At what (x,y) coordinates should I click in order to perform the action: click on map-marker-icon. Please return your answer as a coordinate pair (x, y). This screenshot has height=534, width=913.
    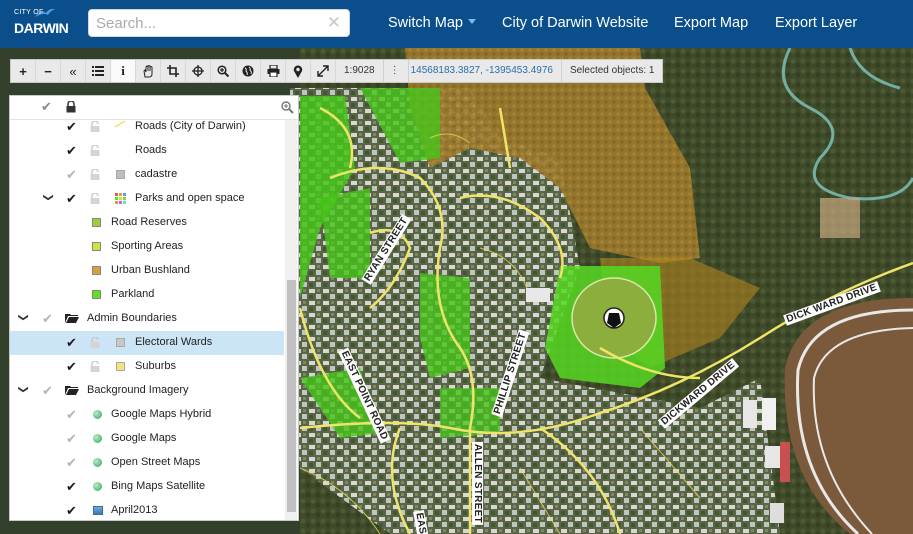
    Looking at the image, I should click on (298, 71).